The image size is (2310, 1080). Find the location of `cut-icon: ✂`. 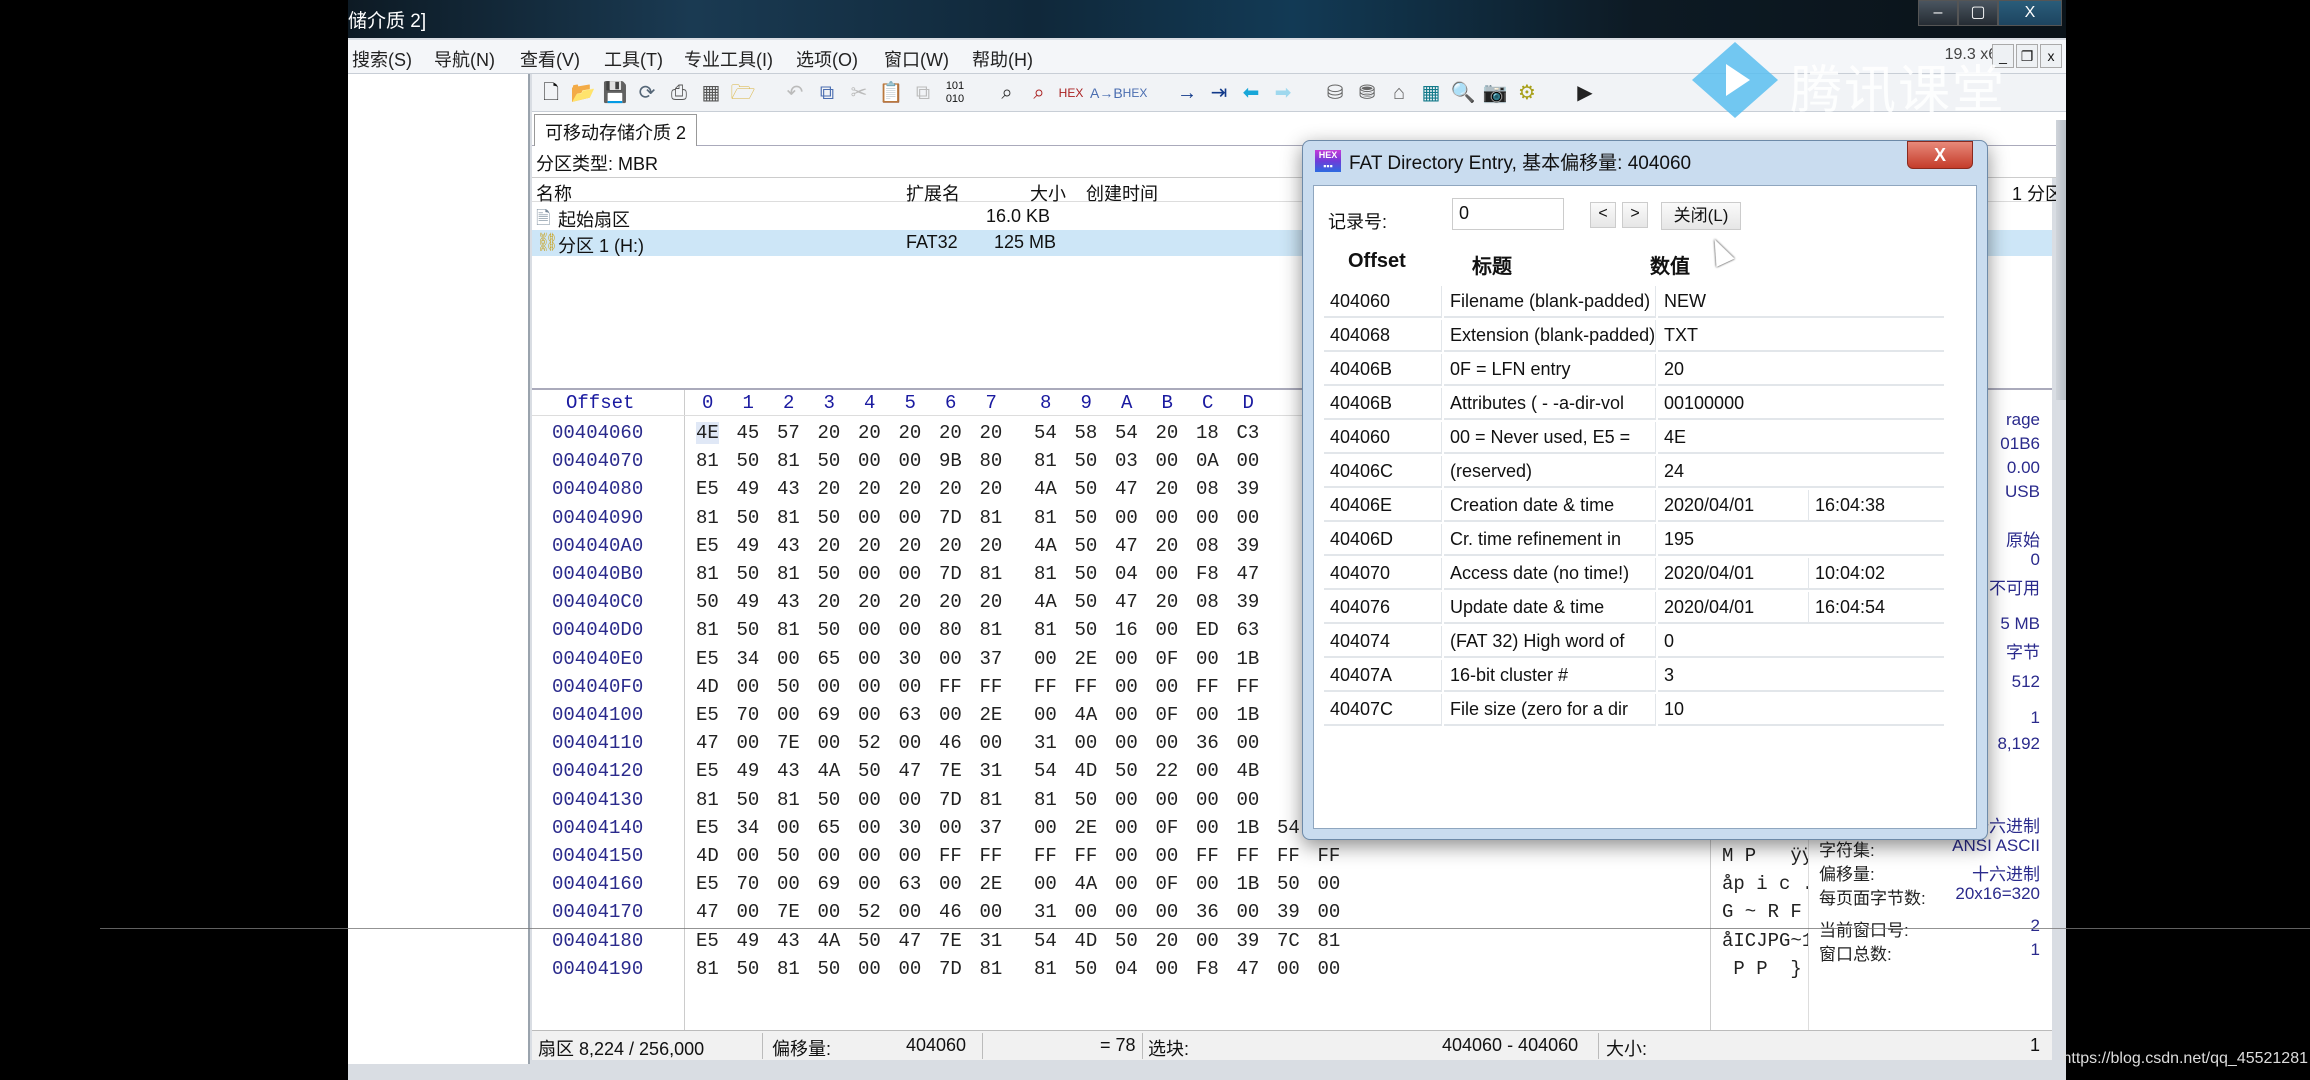

cut-icon: ✂ is located at coordinates (859, 93).